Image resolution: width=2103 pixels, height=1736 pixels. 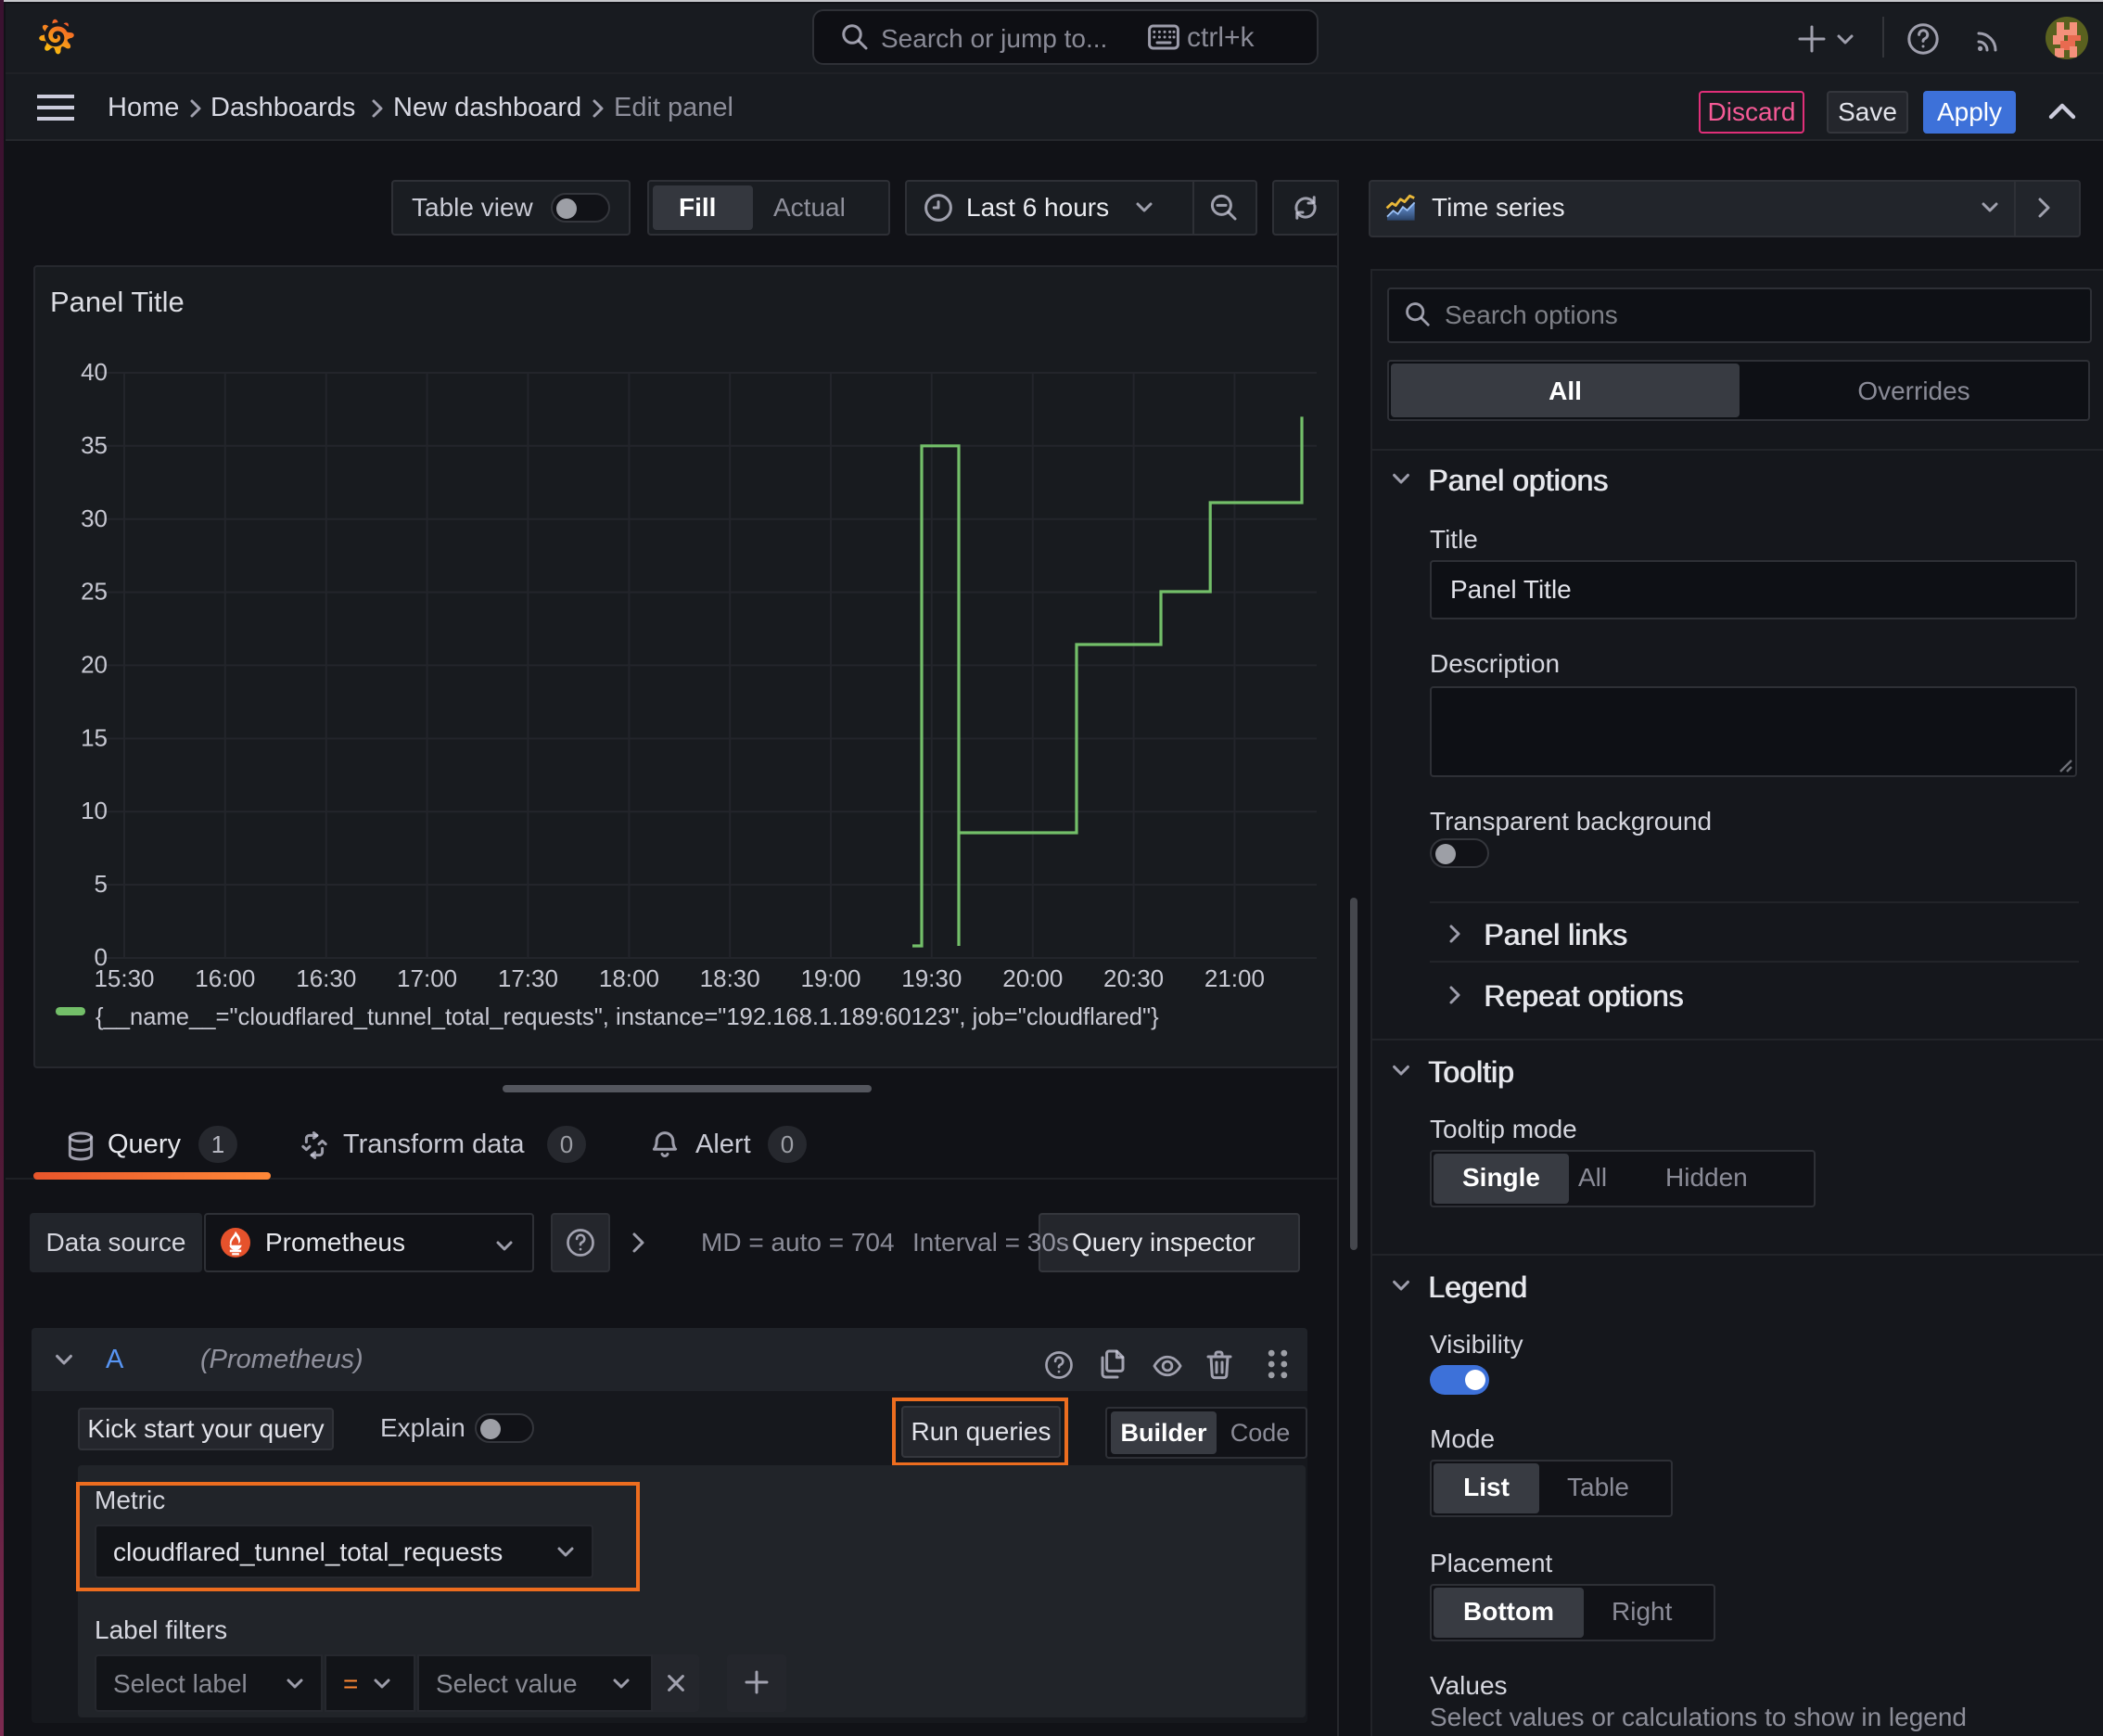 I want to click on svg-text: 20:30, so click(x=1133, y=978).